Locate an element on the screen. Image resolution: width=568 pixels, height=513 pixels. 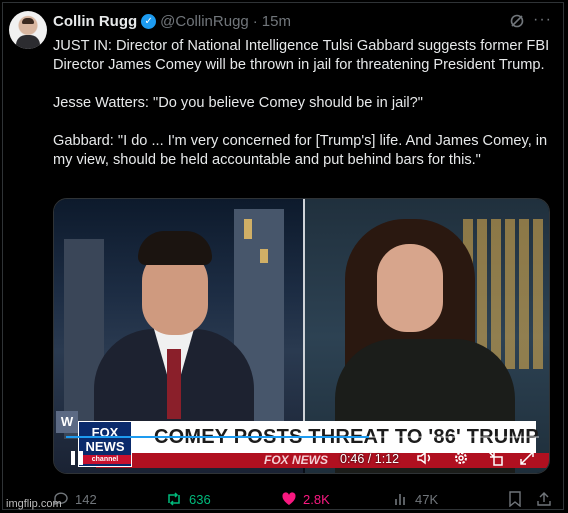
author-name: Collin Rugg is located at coordinates (95, 21).